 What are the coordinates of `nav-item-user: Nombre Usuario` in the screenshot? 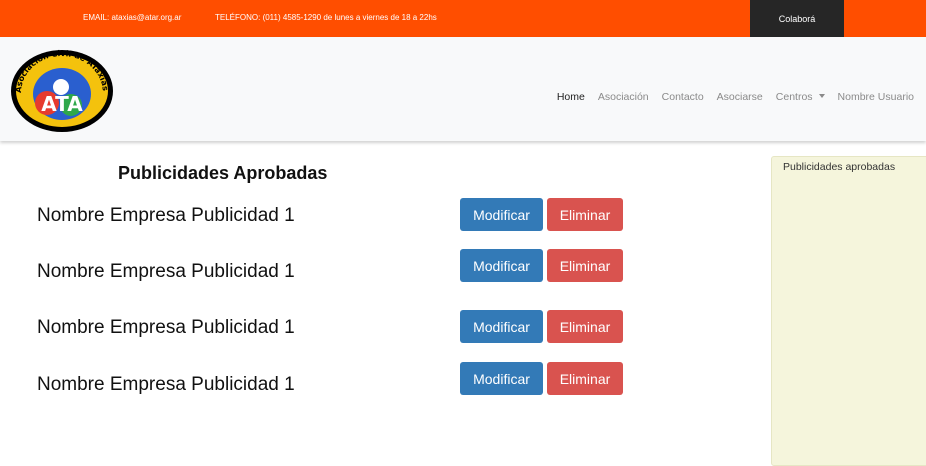 It's located at (876, 97).